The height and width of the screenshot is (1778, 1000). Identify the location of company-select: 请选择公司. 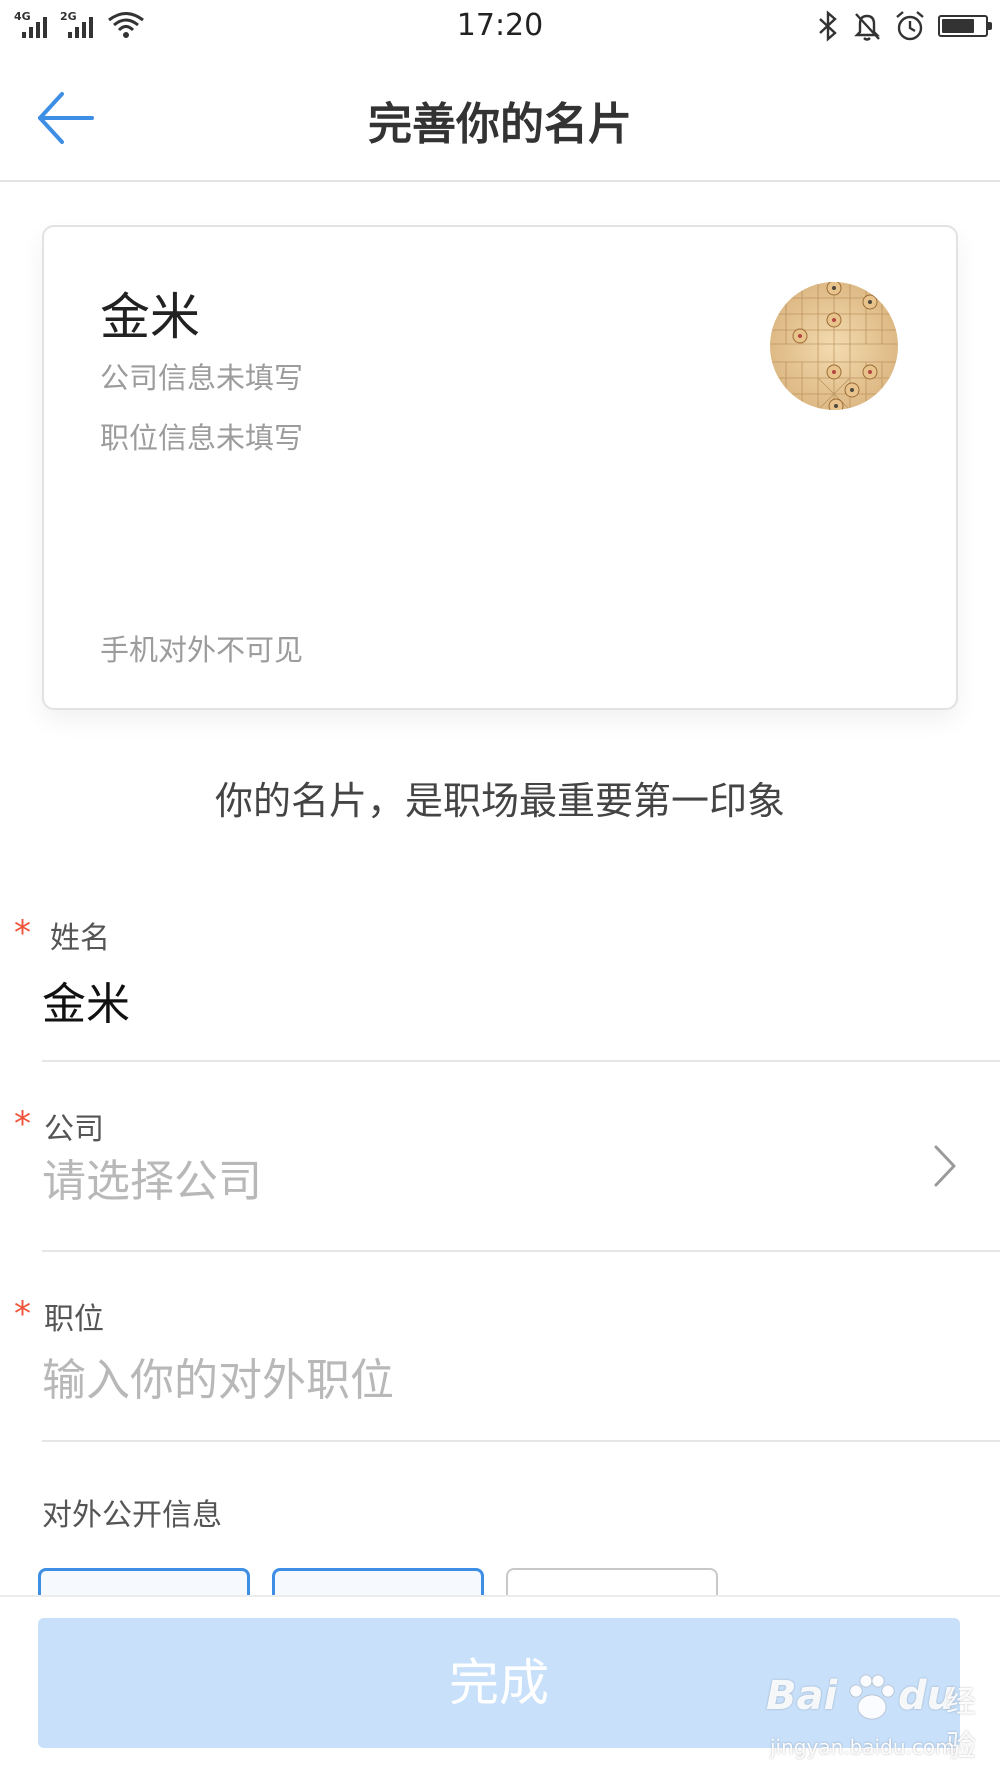
(472, 1177).